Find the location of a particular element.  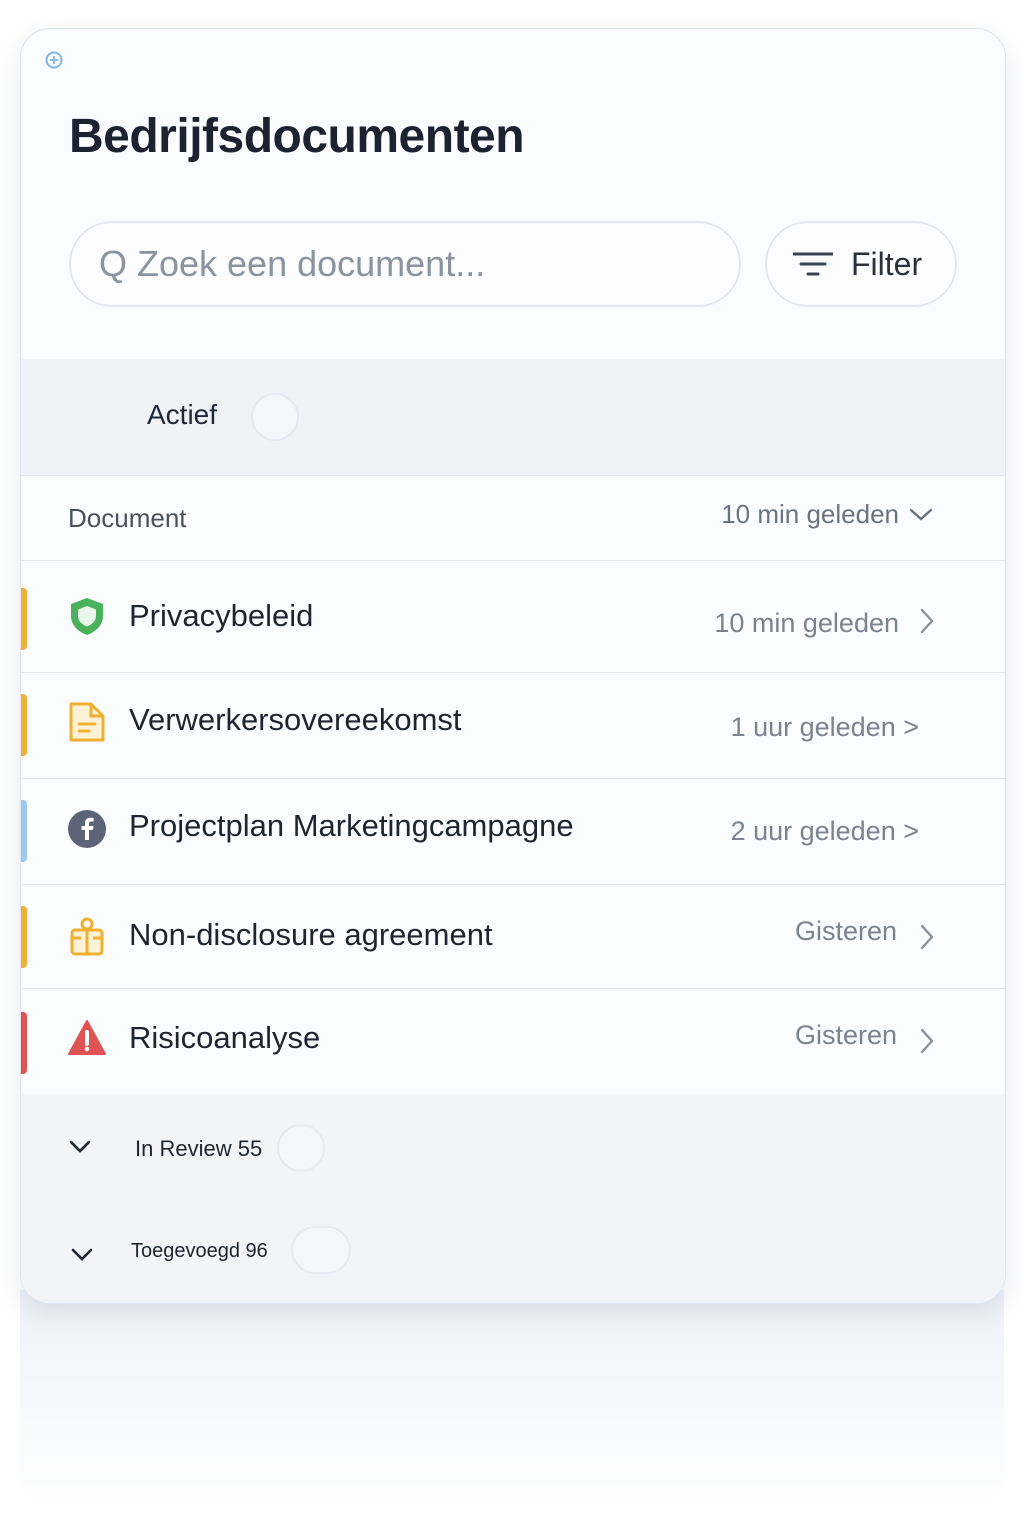

document-title: Projectplan Marketingcampagne is located at coordinates (351, 825).